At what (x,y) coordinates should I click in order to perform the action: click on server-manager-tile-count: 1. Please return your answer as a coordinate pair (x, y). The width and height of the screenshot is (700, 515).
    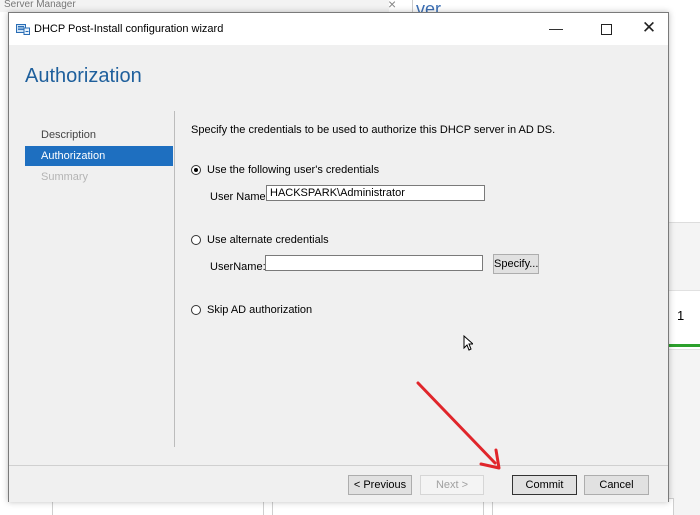
    Looking at the image, I should click on (681, 315).